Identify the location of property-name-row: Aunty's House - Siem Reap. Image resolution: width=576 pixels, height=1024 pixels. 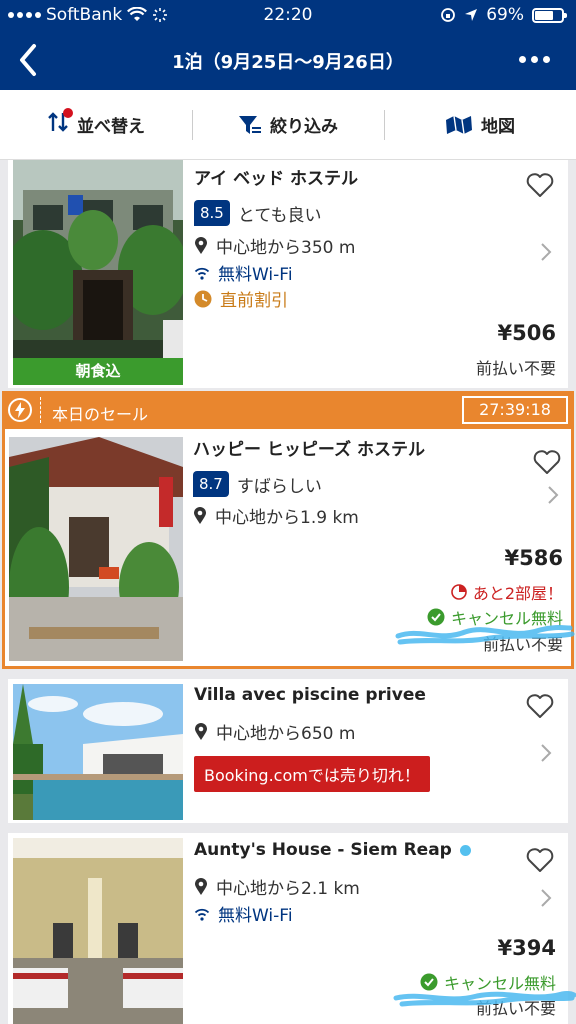
(332, 850).